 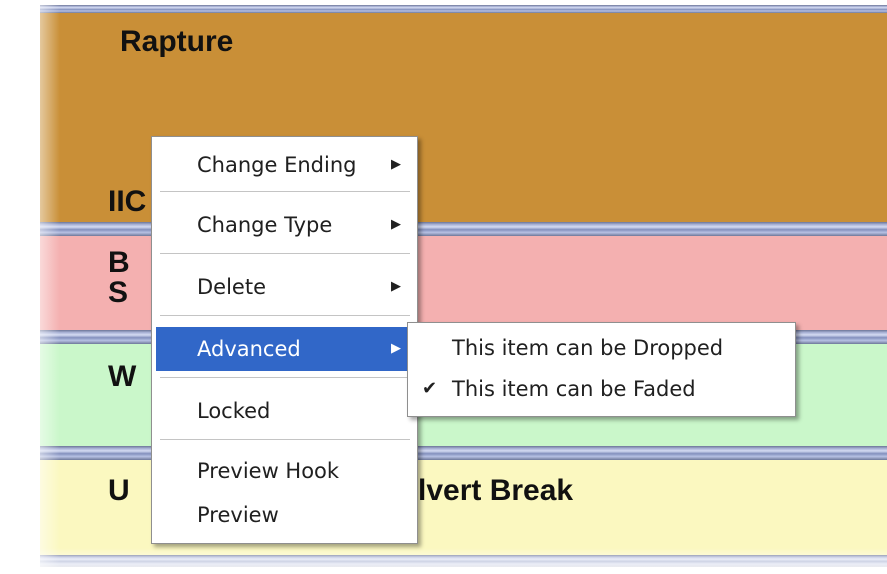 I want to click on menu-item-label: Change Ending, so click(x=277, y=165).